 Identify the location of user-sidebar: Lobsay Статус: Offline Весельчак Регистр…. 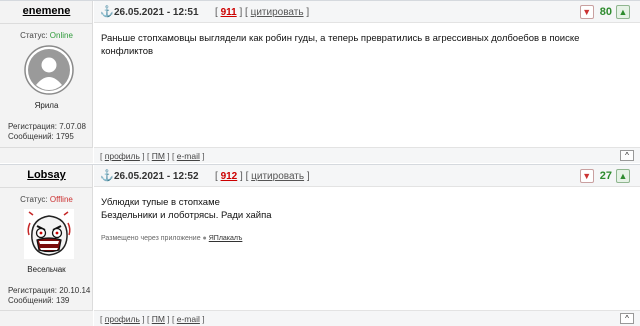
(46, 245).